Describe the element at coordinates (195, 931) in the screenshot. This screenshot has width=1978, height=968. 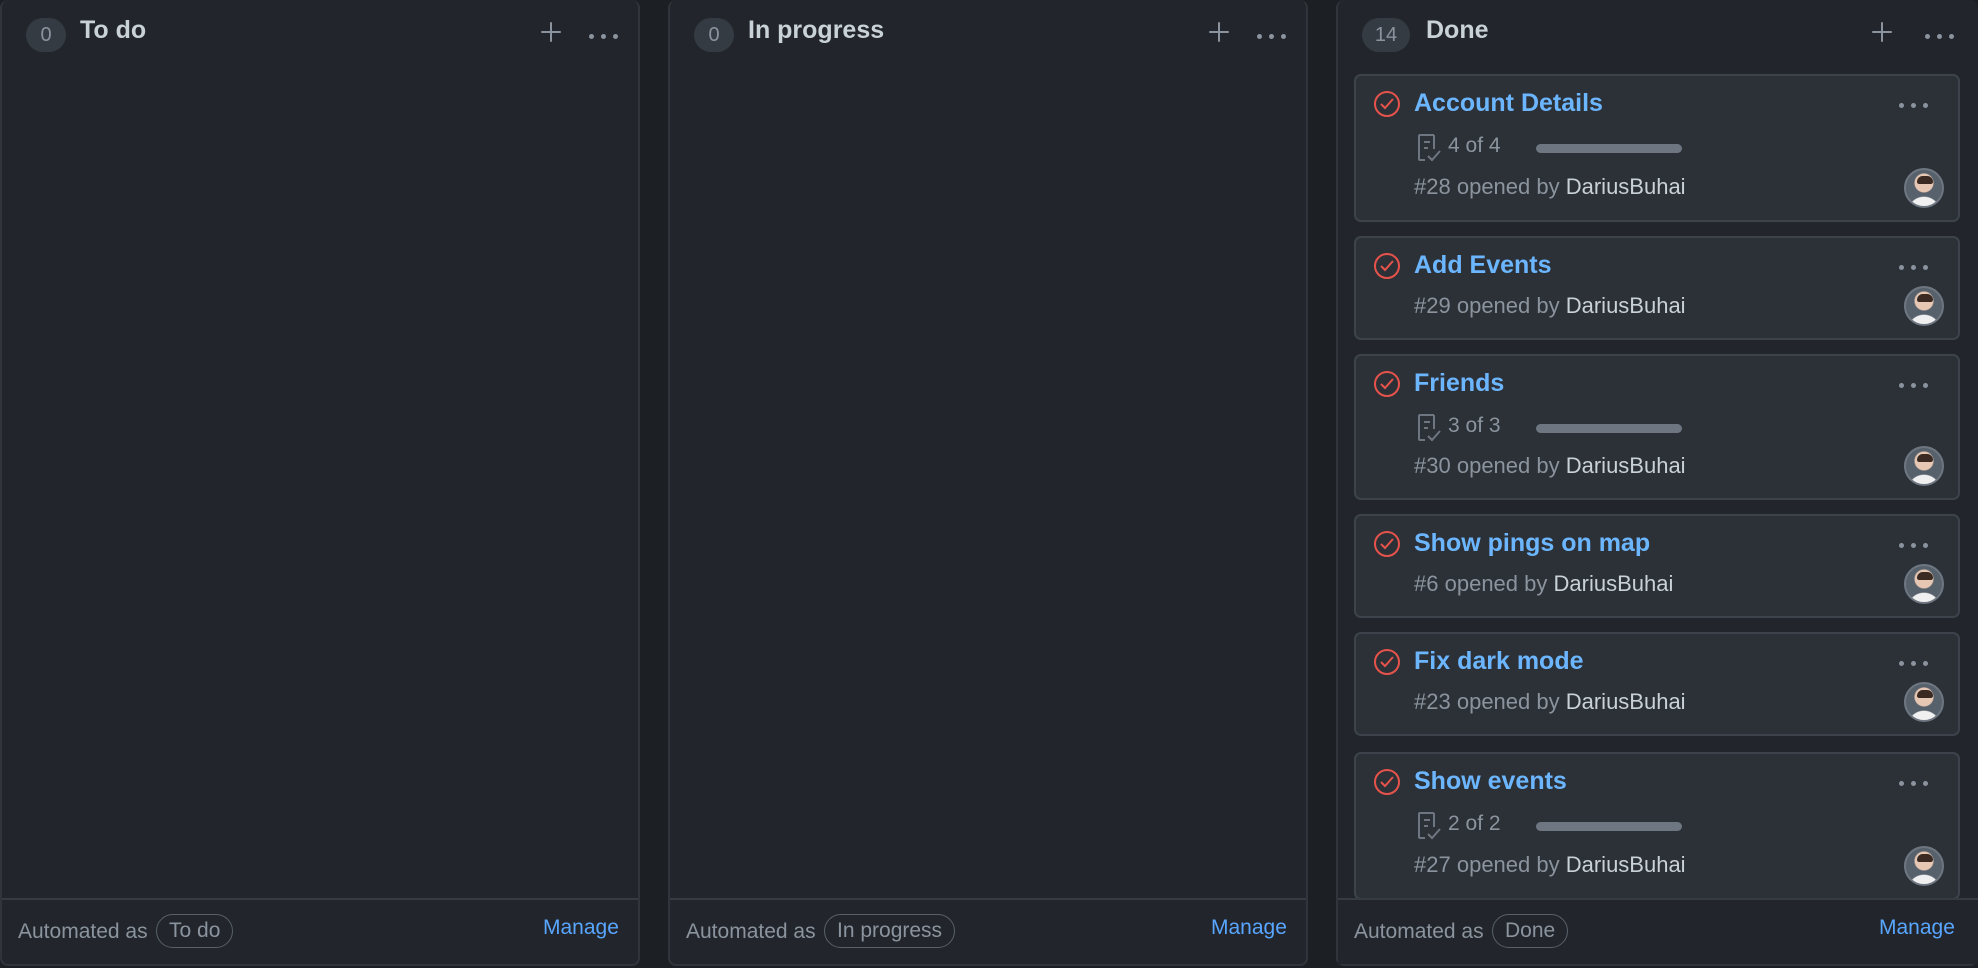
I see `automation-badge: To do` at that location.